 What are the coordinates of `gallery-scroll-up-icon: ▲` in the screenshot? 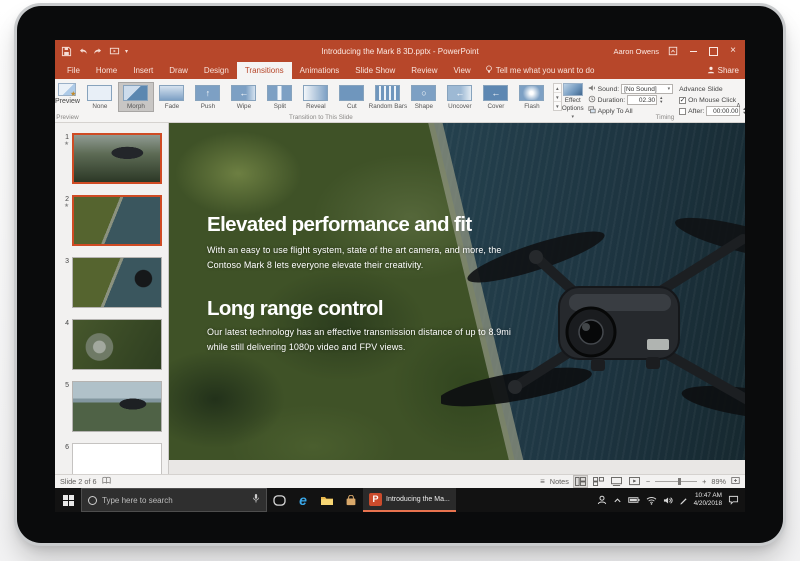 It's located at (557, 88).